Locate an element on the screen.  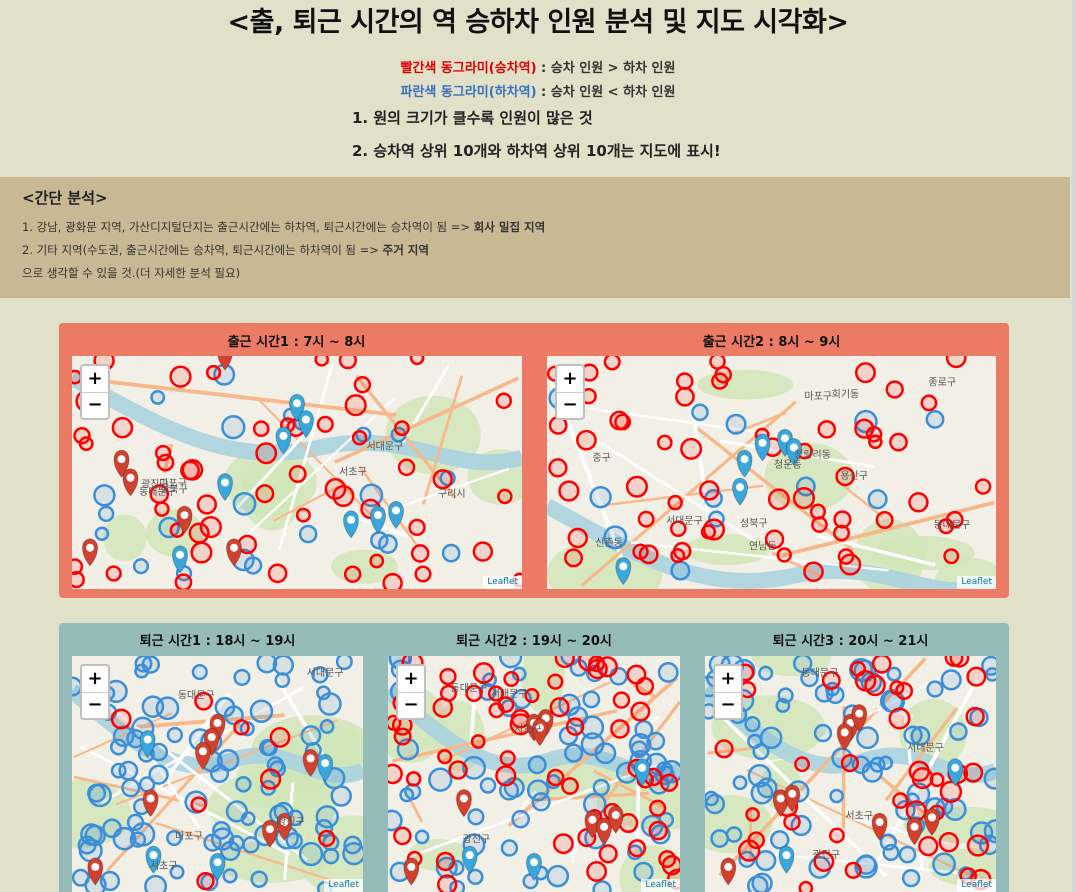
analysis-line-3: 으로 생각할 수 있을 것.(더 자세한 분석 필요) is located at coordinates (131, 273).